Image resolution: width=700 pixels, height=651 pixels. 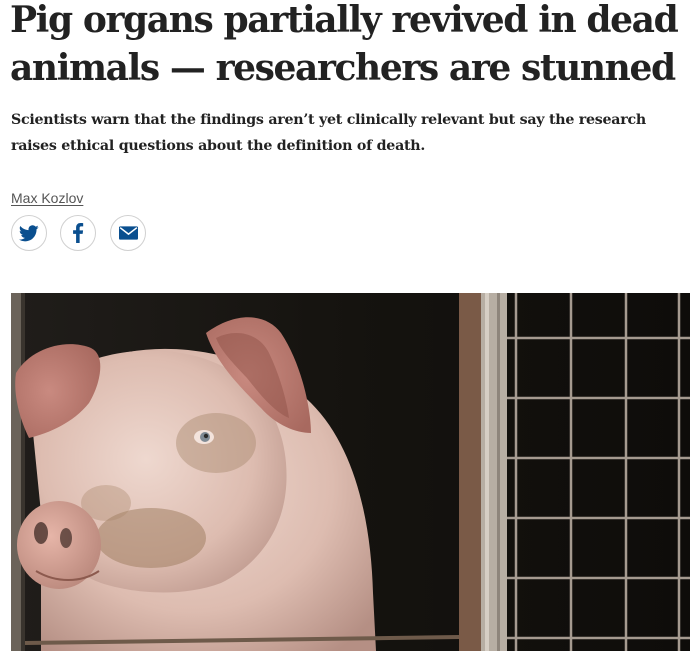 I want to click on twitter-icon, so click(x=29, y=233).